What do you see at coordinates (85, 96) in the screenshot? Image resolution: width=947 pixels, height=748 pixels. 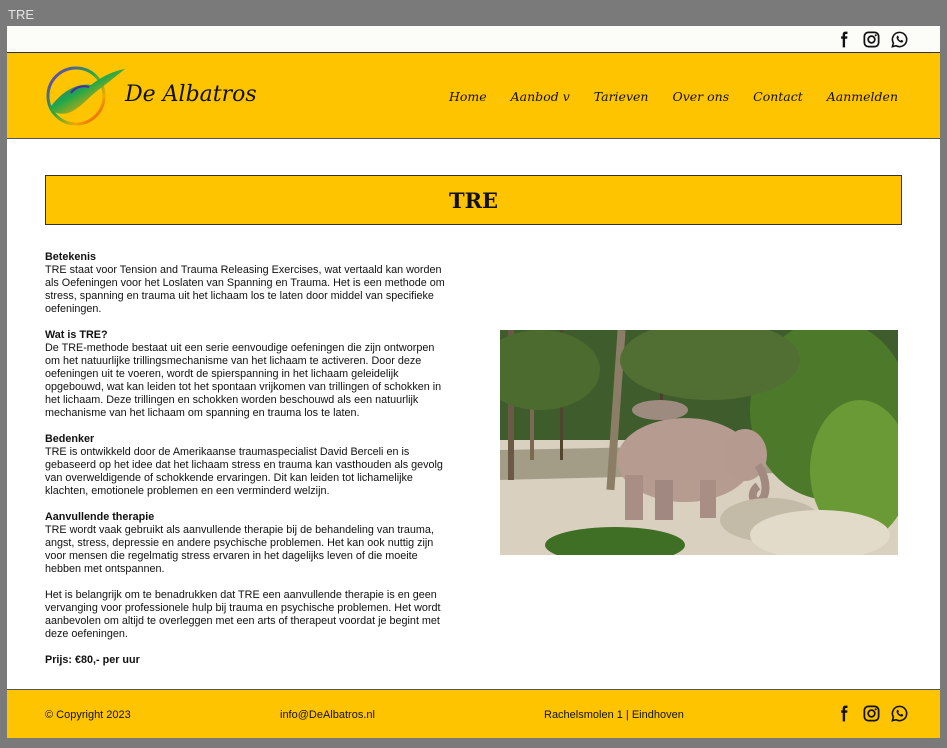 I see `albatros-logo` at bounding box center [85, 96].